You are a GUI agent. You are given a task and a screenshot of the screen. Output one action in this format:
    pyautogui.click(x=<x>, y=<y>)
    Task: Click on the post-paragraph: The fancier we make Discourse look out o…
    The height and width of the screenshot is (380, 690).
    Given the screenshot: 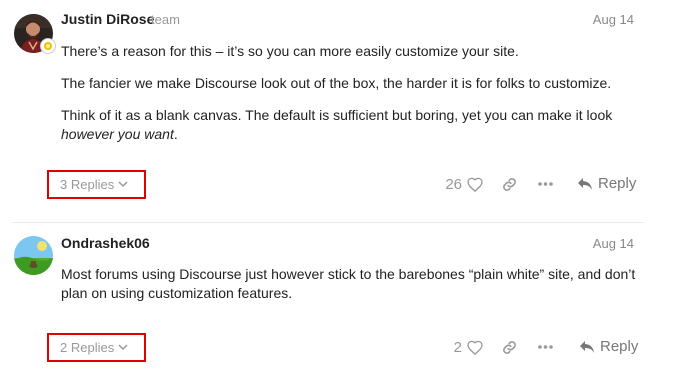 What is the action you would take?
    pyautogui.click(x=336, y=83)
    